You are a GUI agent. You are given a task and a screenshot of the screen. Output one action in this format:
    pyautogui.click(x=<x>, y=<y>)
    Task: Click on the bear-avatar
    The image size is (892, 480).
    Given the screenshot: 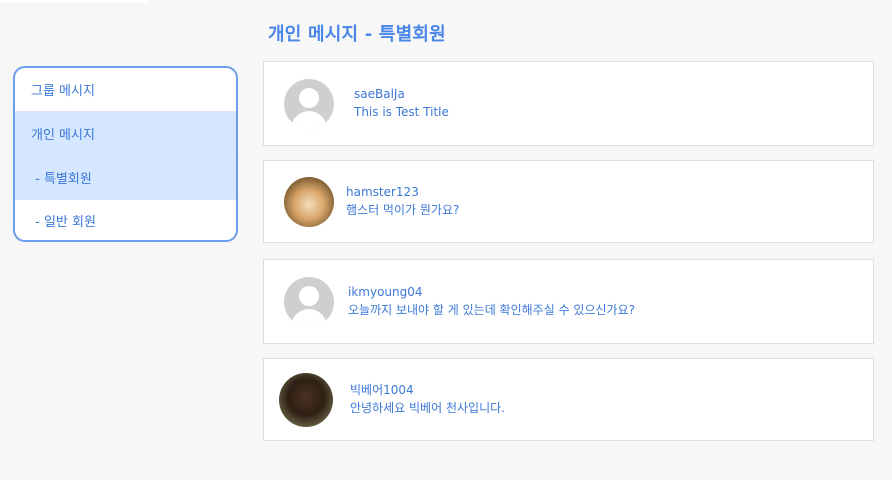 What is the action you would take?
    pyautogui.click(x=306, y=399)
    